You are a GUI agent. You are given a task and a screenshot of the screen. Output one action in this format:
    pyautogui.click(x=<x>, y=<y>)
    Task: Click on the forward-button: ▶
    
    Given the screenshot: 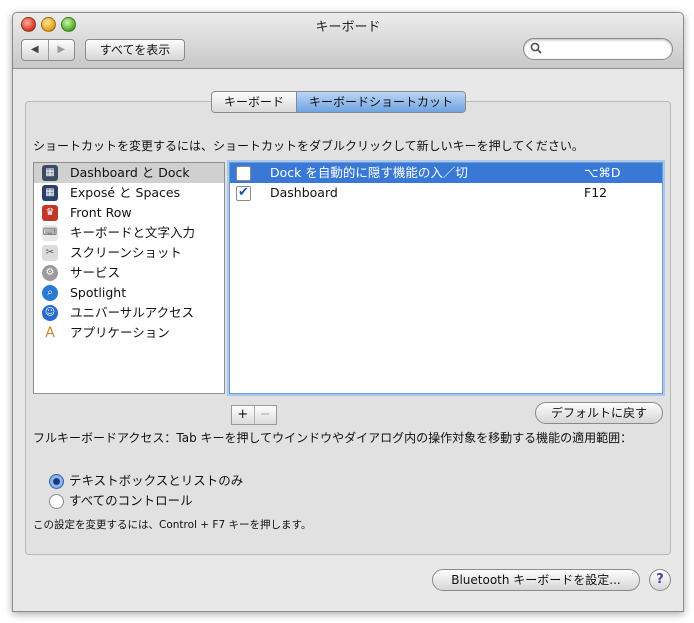 What is the action you would take?
    pyautogui.click(x=61, y=50)
    